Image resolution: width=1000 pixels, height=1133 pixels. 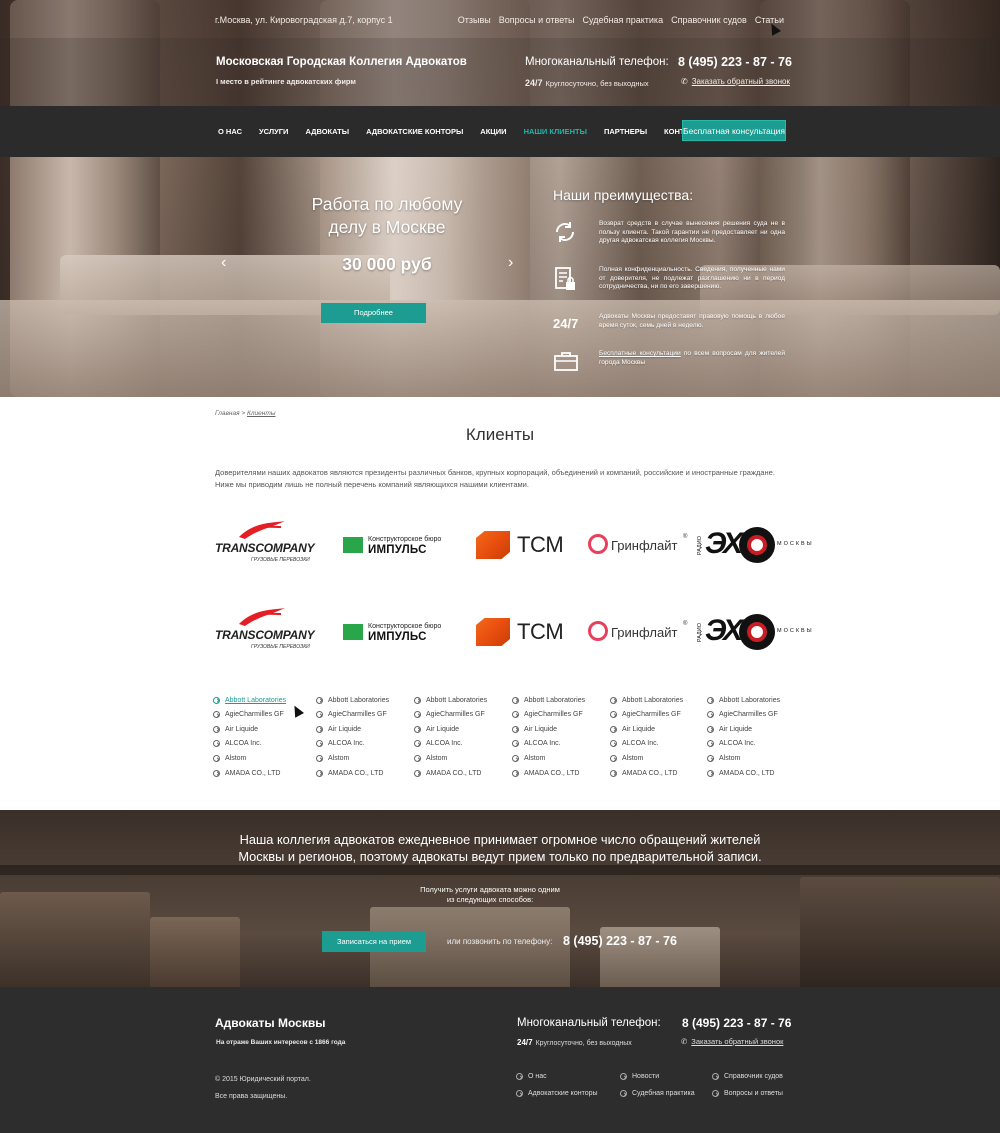 I want to click on top-nav-court-directory: Справочник судов, so click(x=709, y=20).